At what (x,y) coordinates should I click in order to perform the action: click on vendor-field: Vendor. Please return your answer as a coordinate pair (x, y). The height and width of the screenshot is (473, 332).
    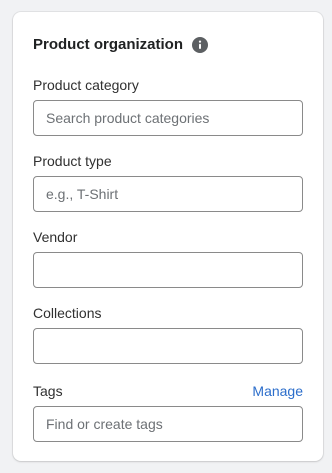
    Looking at the image, I should click on (168, 258).